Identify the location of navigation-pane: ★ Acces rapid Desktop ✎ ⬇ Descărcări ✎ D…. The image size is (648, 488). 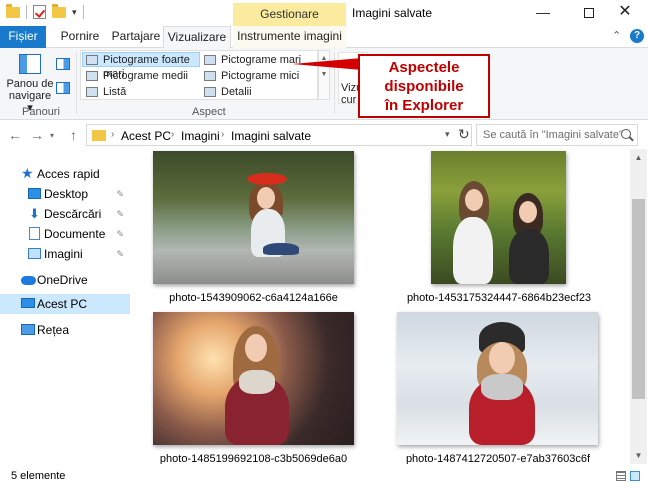
(65, 308).